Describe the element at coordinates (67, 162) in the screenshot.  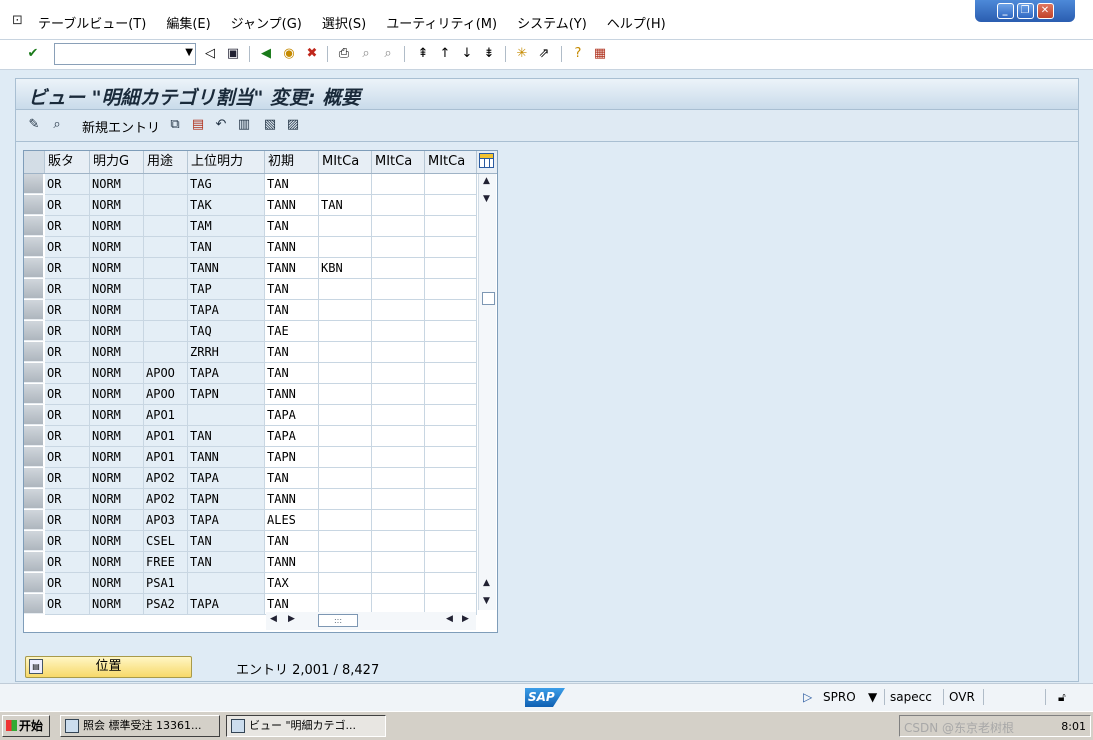
I see `column-header: 販タ` at that location.